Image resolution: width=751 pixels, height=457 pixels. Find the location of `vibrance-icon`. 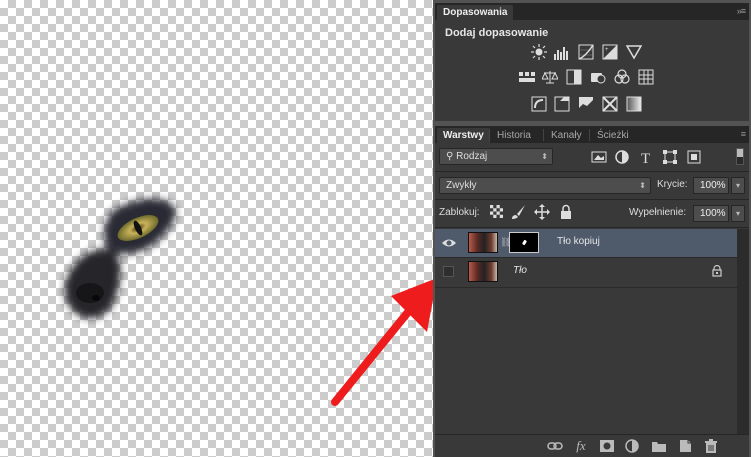

vibrance-icon is located at coordinates (634, 52).